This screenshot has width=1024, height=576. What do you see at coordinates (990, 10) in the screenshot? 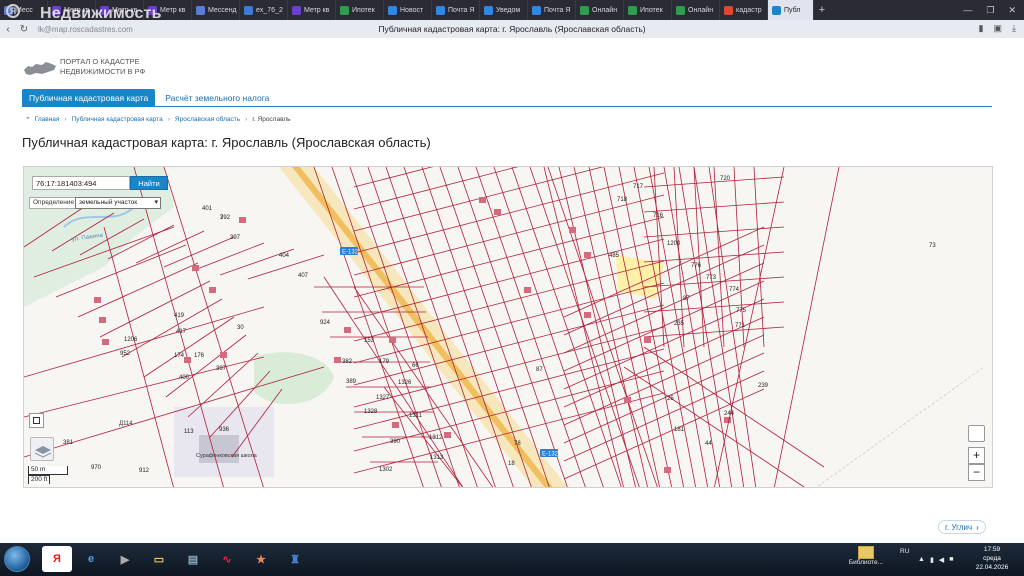
I see `maximize-icon: ❐` at bounding box center [990, 10].